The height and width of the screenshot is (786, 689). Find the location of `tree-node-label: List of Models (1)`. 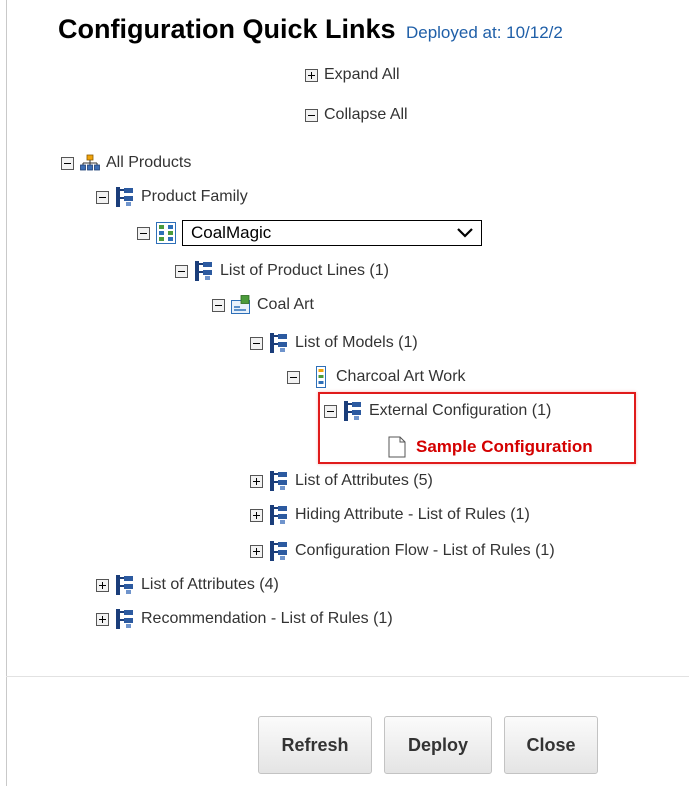

tree-node-label: List of Models (1) is located at coordinates (356, 342).